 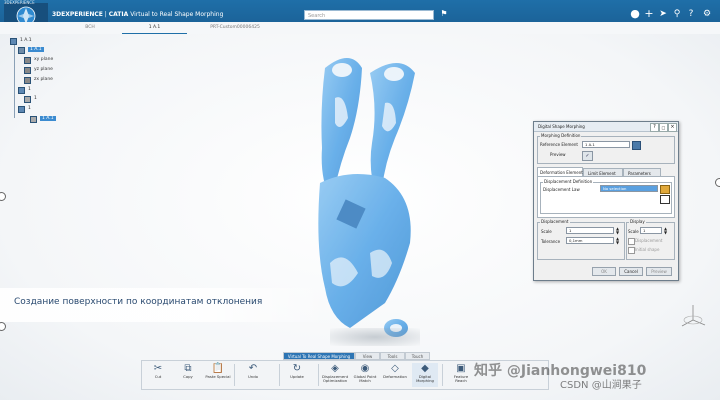 I want to click on preview-toggle-icon: ✓, so click(x=587, y=156).